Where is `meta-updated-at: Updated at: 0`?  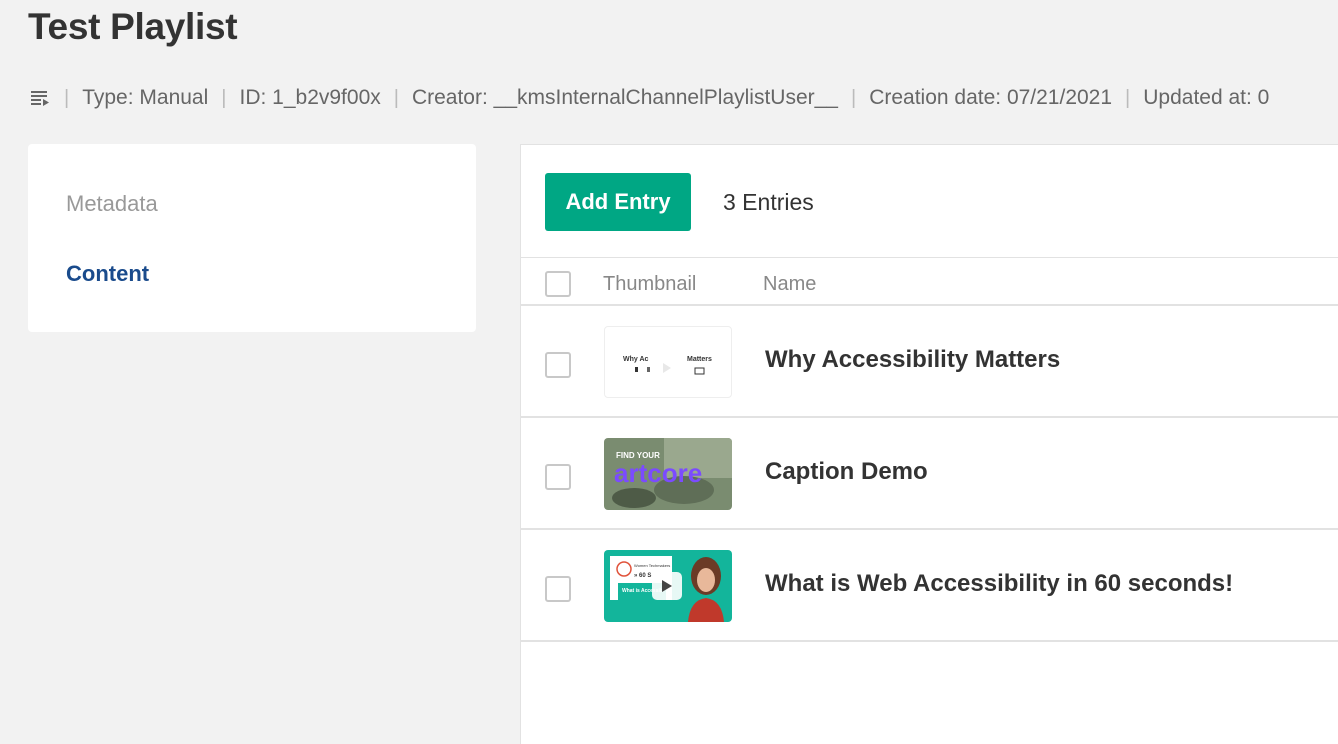
meta-updated-at: Updated at: 0 is located at coordinates (1206, 97).